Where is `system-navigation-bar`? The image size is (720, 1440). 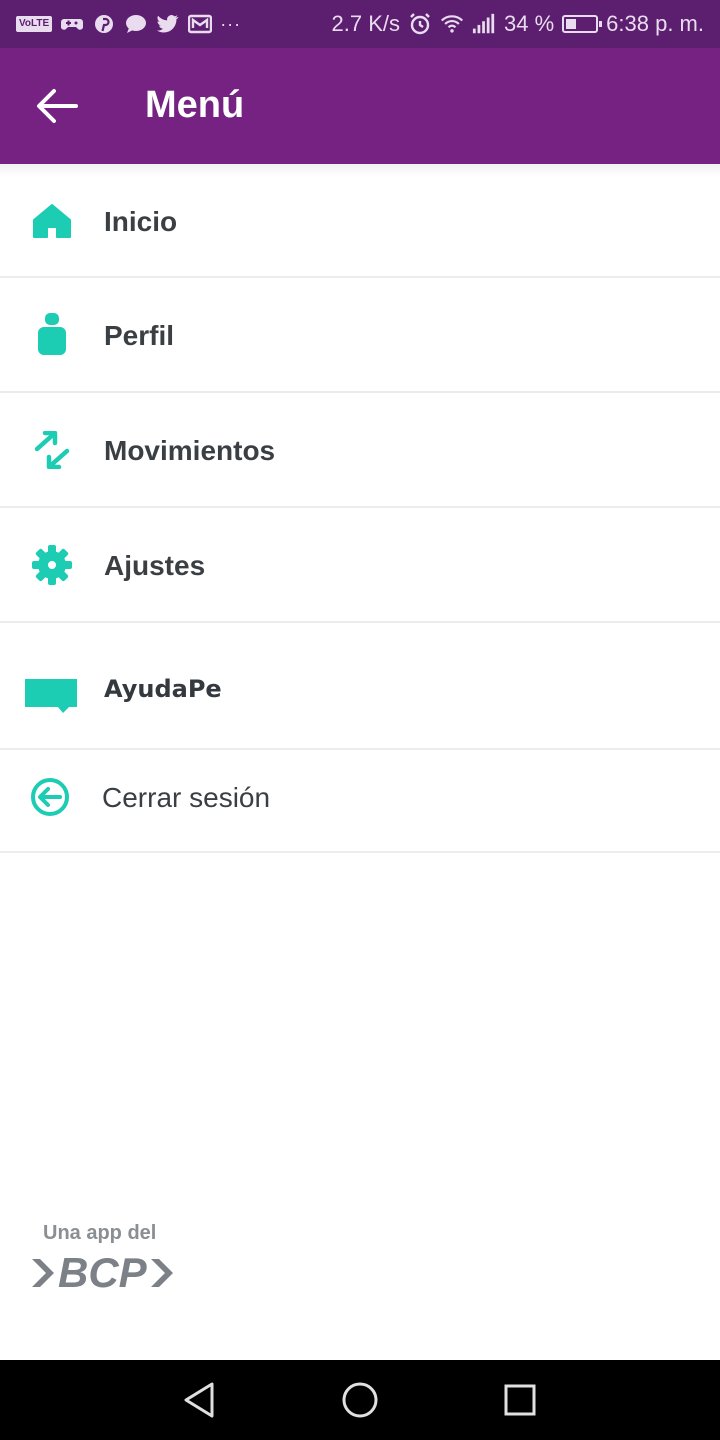 system-navigation-bar is located at coordinates (360, 1400).